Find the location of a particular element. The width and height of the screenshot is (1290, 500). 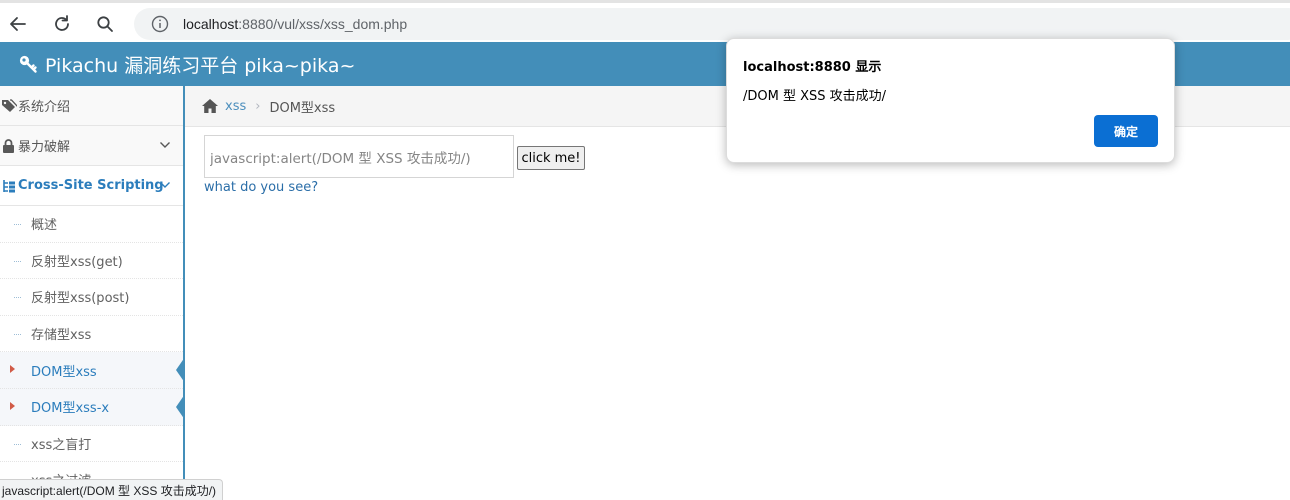

reload-button is located at coordinates (62, 24).